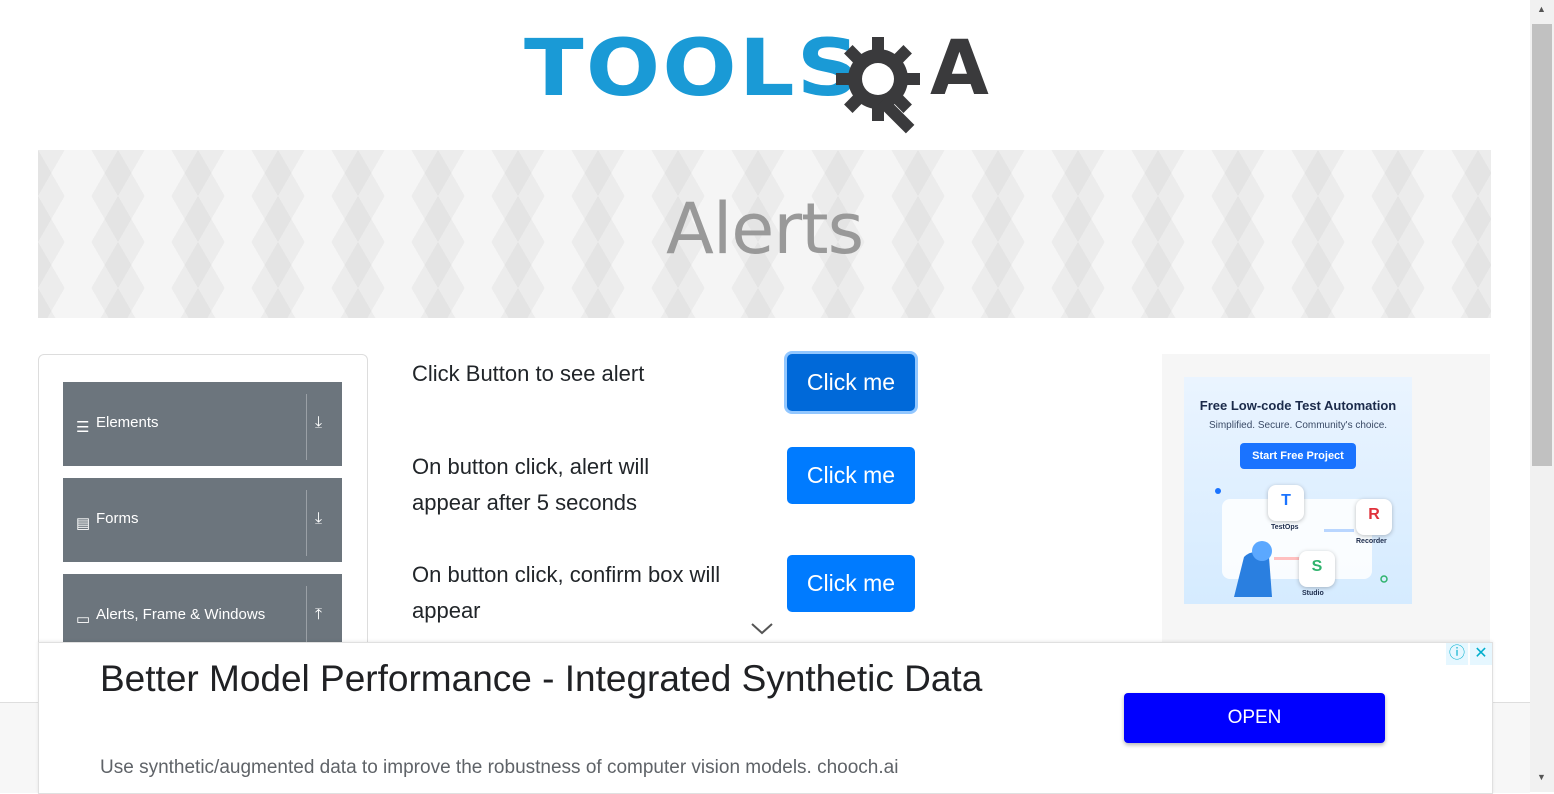 The height and width of the screenshot is (794, 1554). Describe the element at coordinates (1298, 456) in the screenshot. I see `start-free-project-button: Start Free Project` at that location.